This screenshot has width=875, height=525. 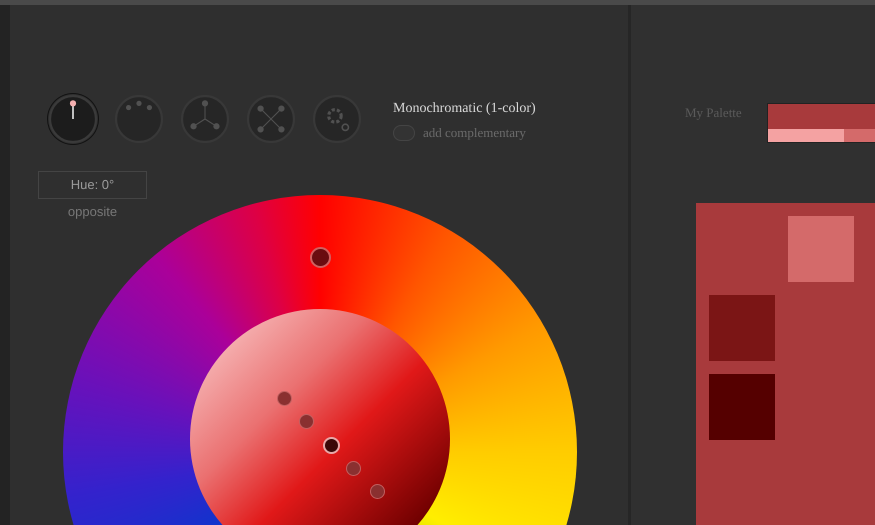 I want to click on hue-caption: opposite, so click(x=93, y=212).